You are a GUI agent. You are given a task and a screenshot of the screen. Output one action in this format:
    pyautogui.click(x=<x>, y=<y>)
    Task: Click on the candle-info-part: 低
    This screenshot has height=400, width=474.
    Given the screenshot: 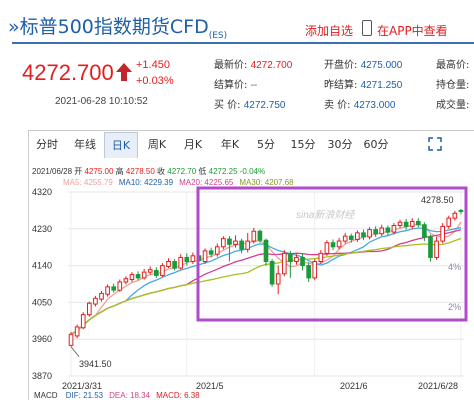 What is the action you would take?
    pyautogui.click(x=203, y=171)
    